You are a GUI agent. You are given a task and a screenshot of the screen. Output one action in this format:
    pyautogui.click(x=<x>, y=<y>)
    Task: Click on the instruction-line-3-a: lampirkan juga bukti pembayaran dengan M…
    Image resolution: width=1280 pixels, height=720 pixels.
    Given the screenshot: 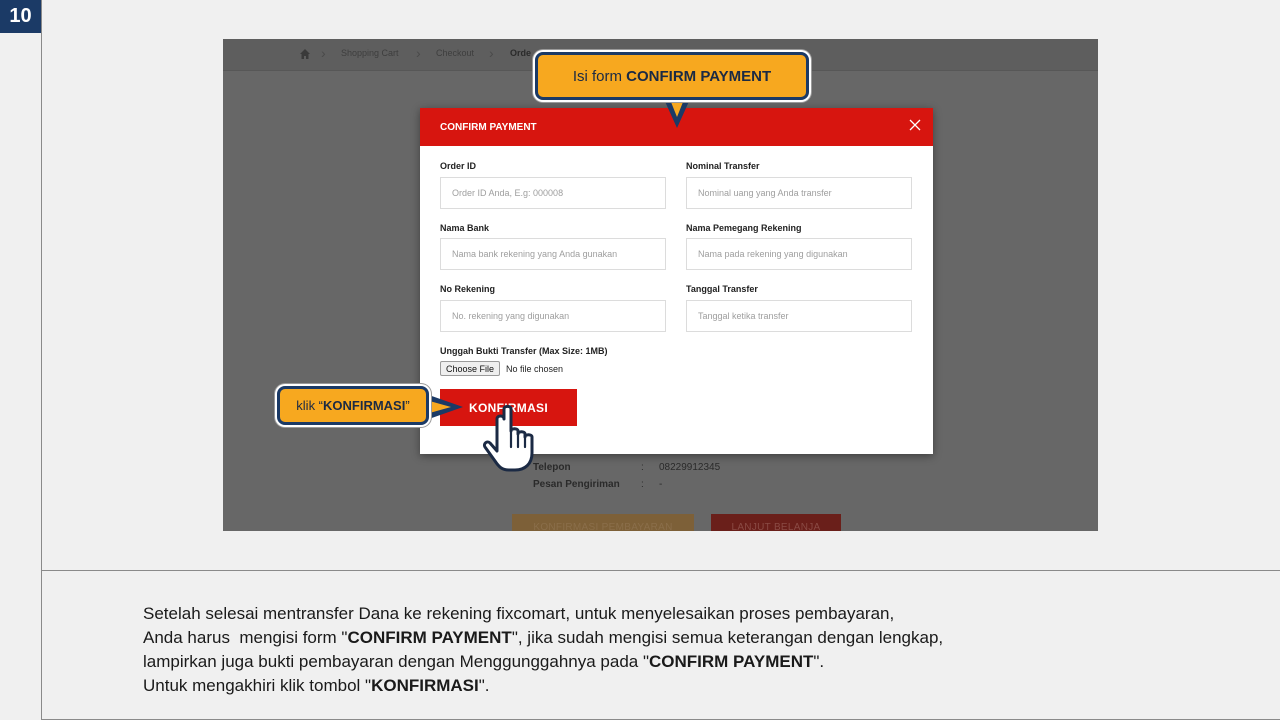 What is the action you would take?
    pyautogui.click(x=396, y=661)
    